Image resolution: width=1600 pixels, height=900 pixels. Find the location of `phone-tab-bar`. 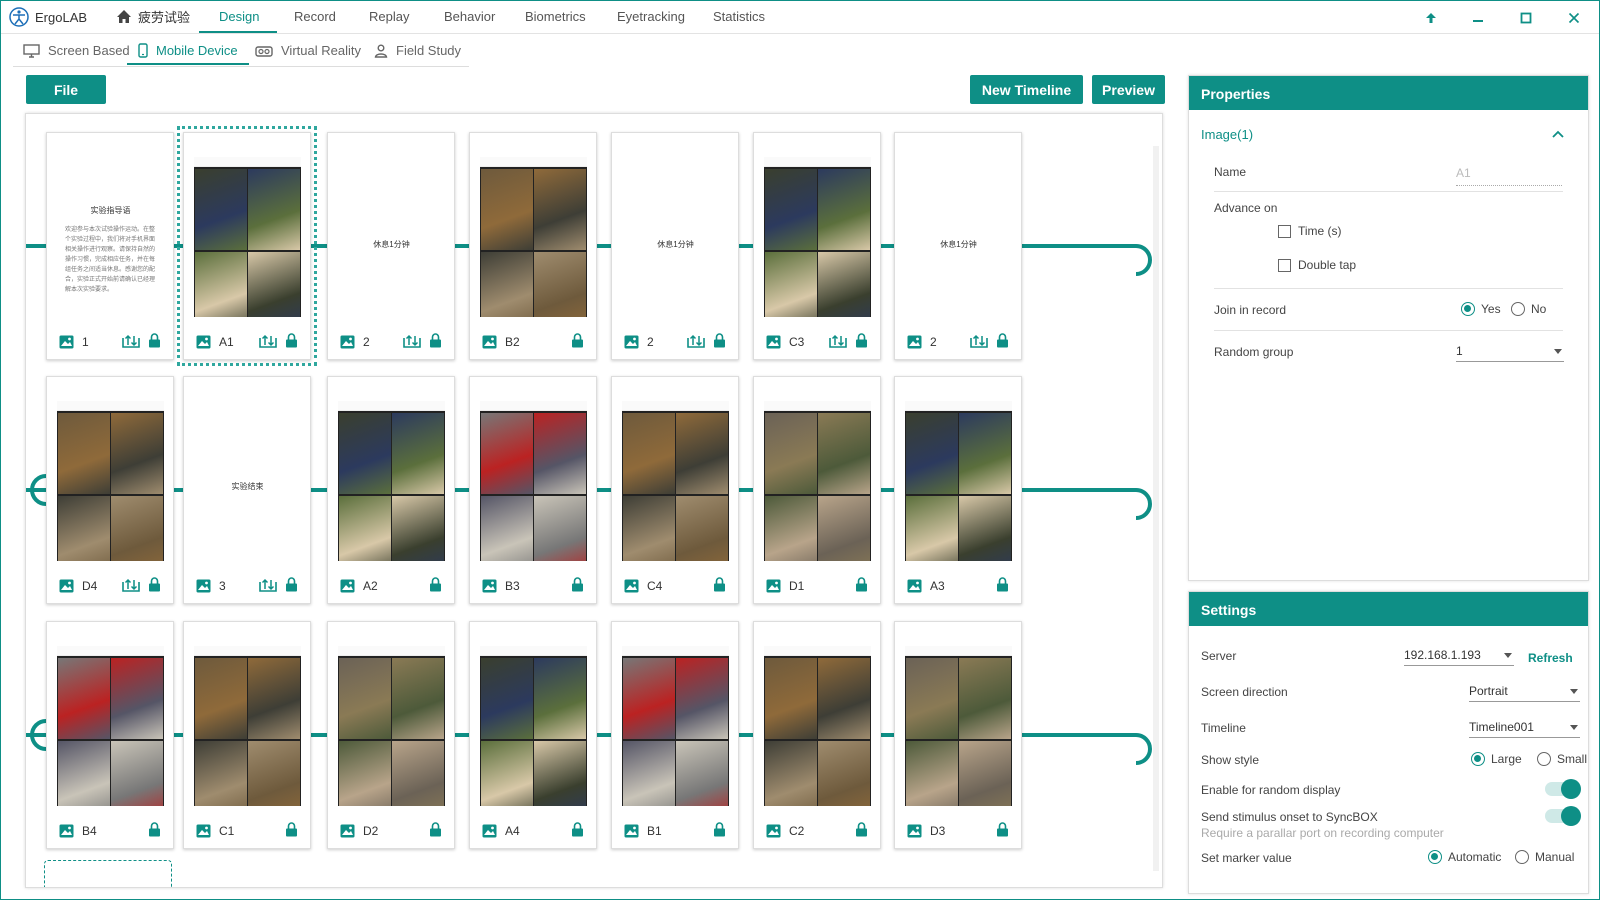

phone-tab-bar is located at coordinates (533, 651).